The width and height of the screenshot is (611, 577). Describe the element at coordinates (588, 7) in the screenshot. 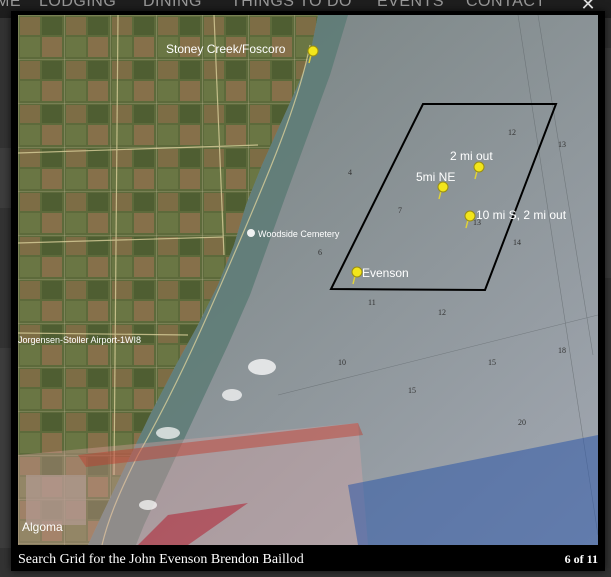

I see `close-icon: ✕` at that location.